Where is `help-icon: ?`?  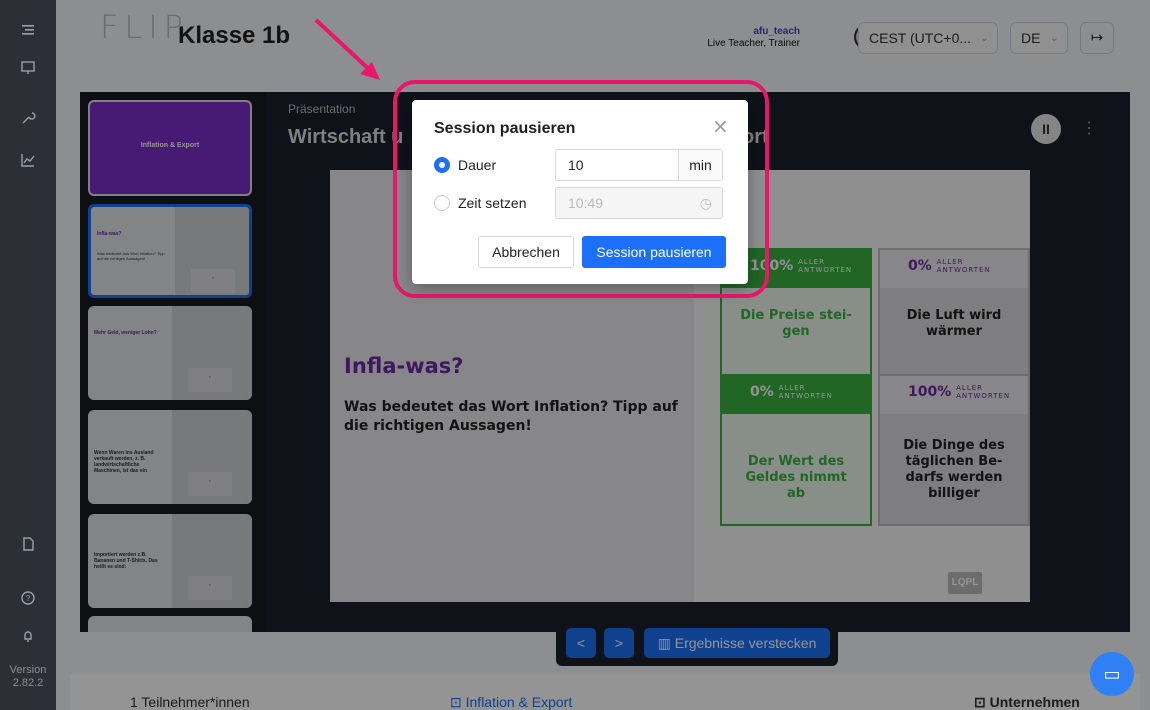
help-icon: ? is located at coordinates (28, 598).